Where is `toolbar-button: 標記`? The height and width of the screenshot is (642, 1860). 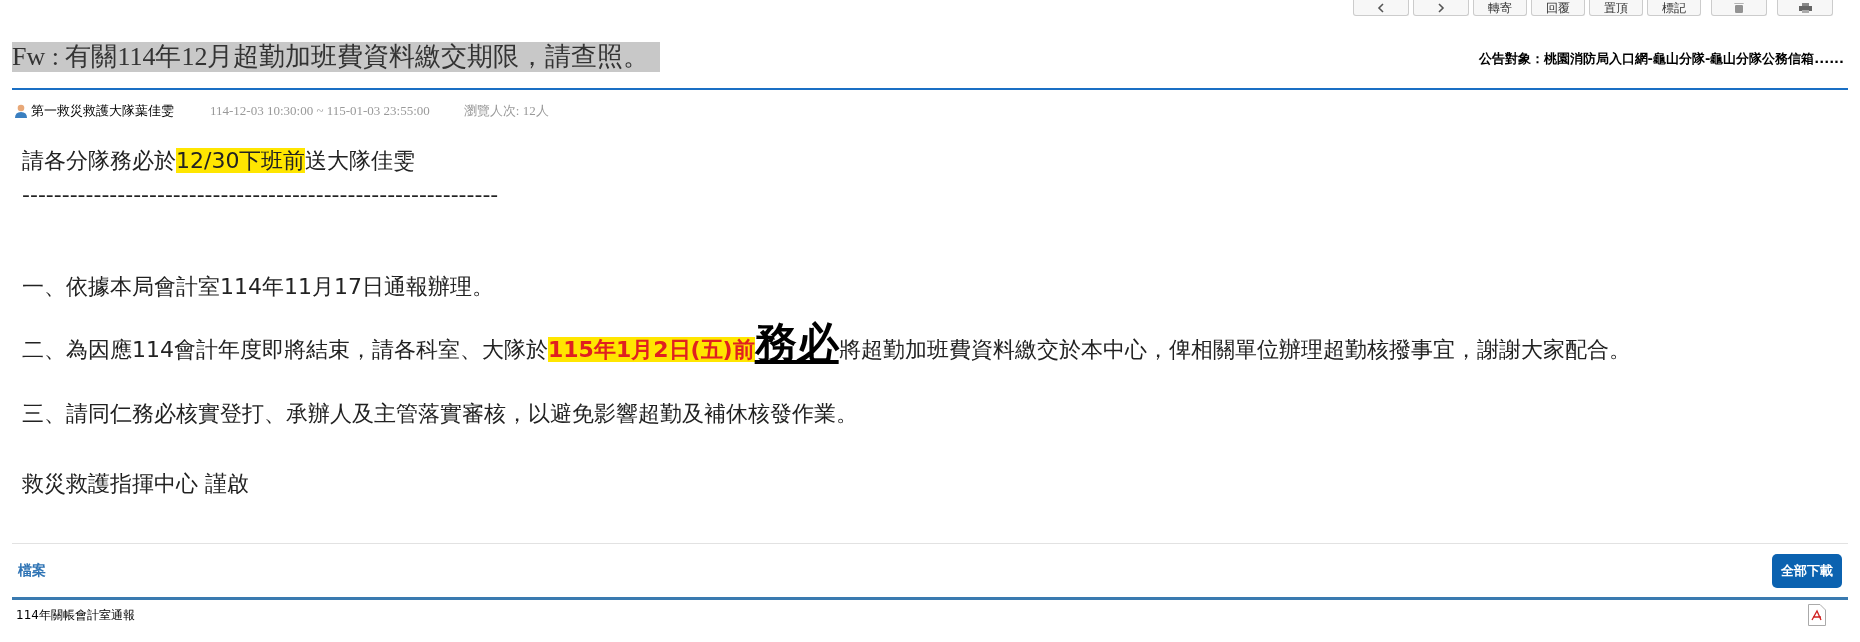
toolbar-button: 標記 is located at coordinates (1674, 8).